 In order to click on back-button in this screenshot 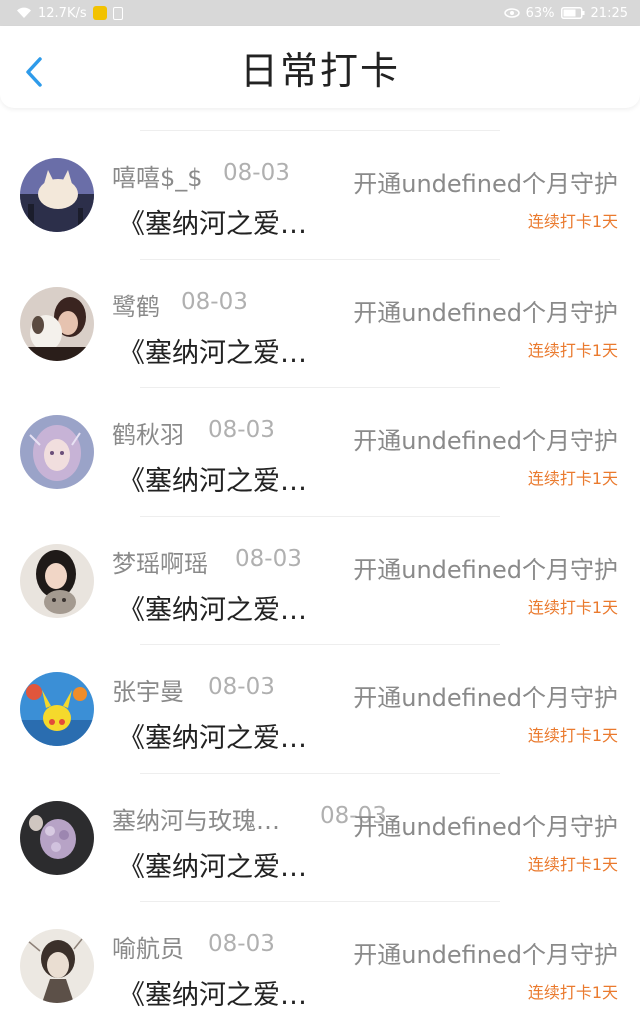, I will do `click(36, 72)`.